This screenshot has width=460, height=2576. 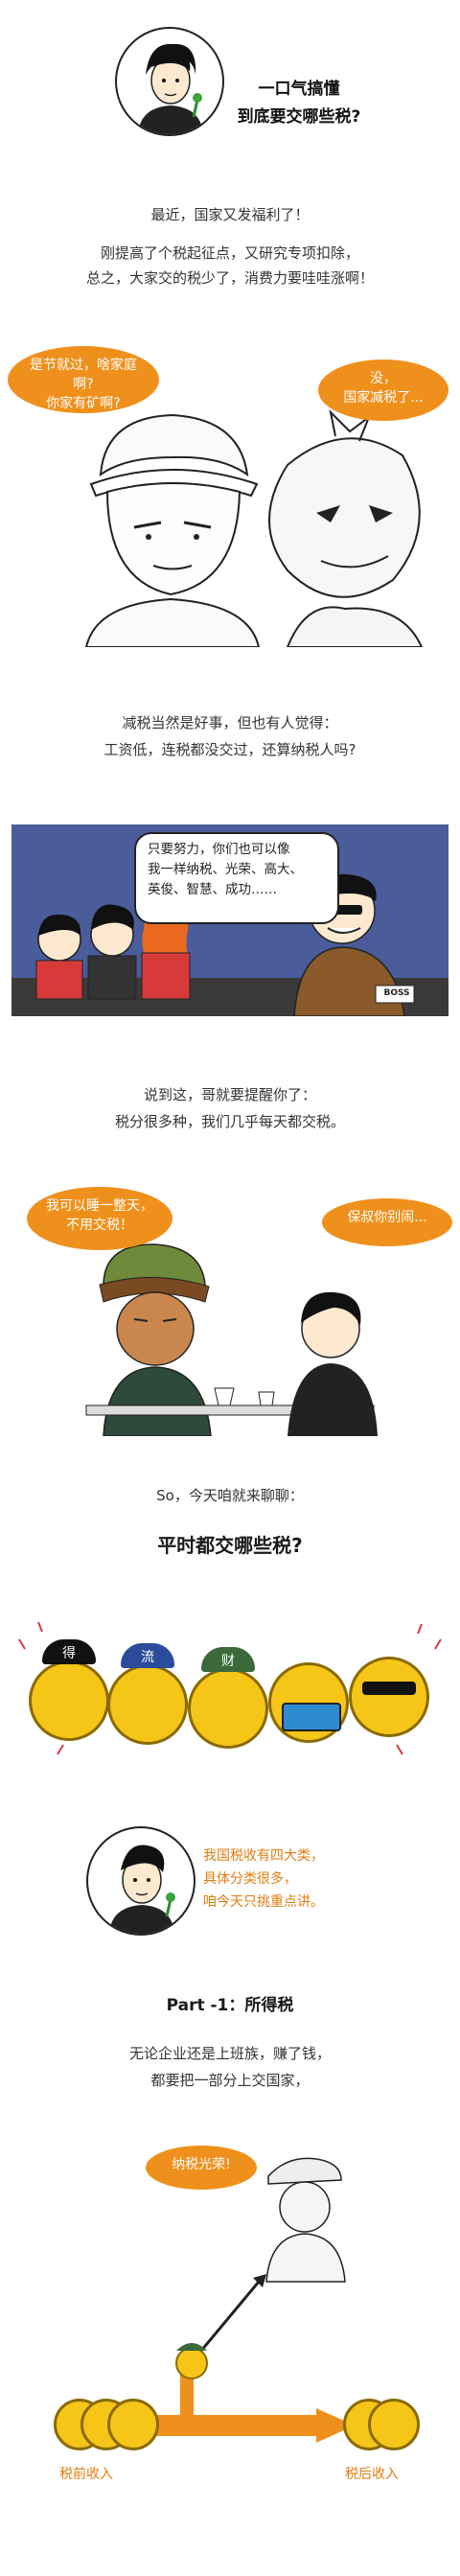 What do you see at coordinates (69, 1653) in the screenshot?
I see `coin-hat-label-1: 得` at bounding box center [69, 1653].